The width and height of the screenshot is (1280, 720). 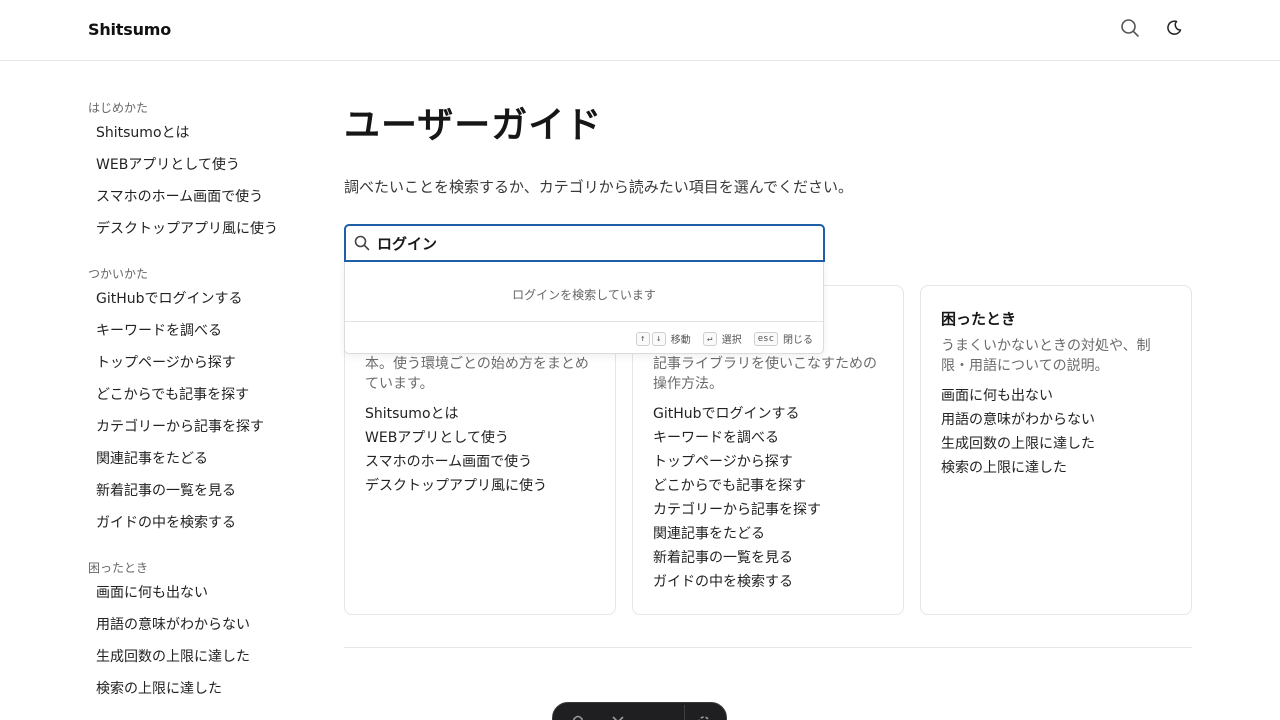 What do you see at coordinates (129, 29) in the screenshot?
I see `site-brand: Shitsumo` at bounding box center [129, 29].